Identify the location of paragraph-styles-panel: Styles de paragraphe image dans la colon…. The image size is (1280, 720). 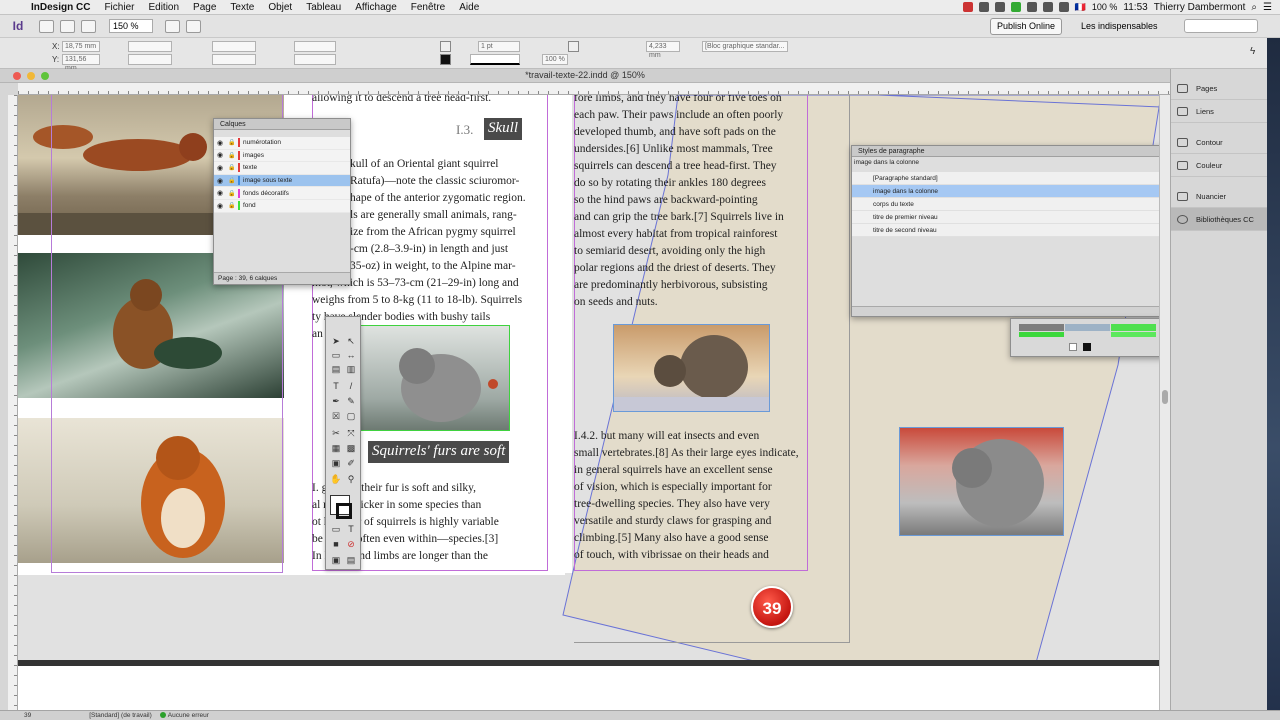
(1009, 231).